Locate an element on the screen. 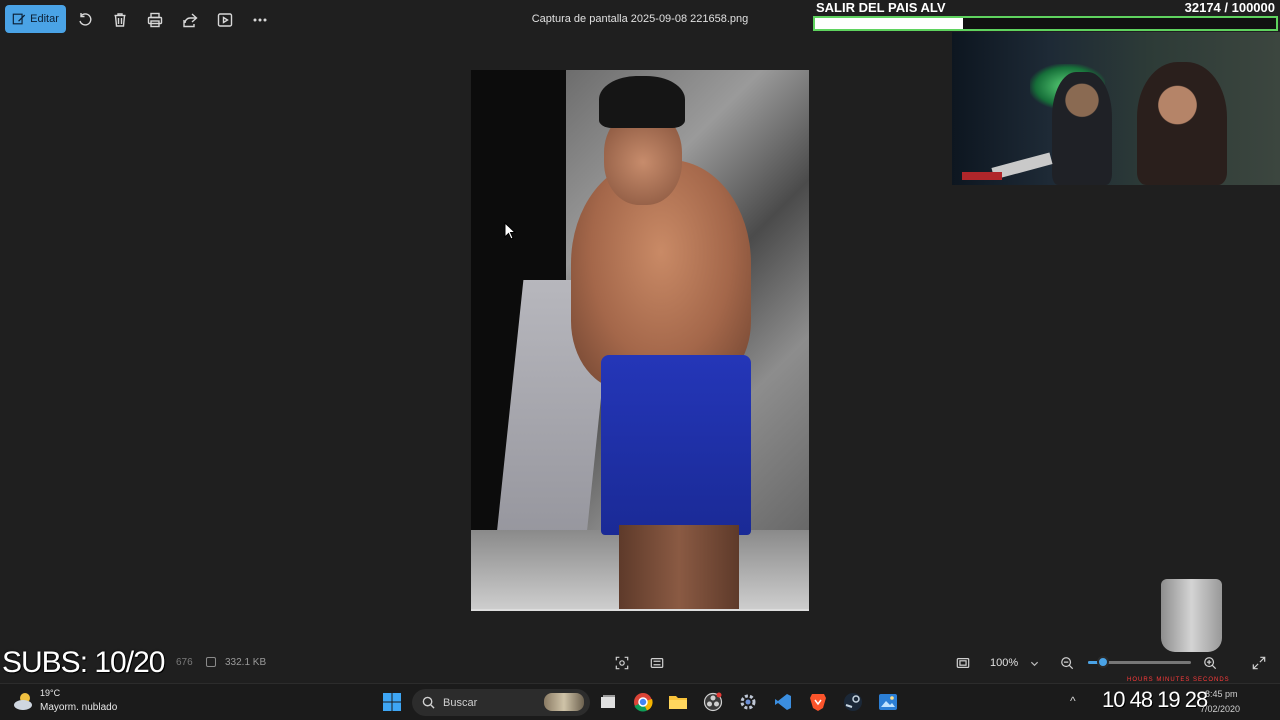  chrome-app is located at coordinates (643, 702).